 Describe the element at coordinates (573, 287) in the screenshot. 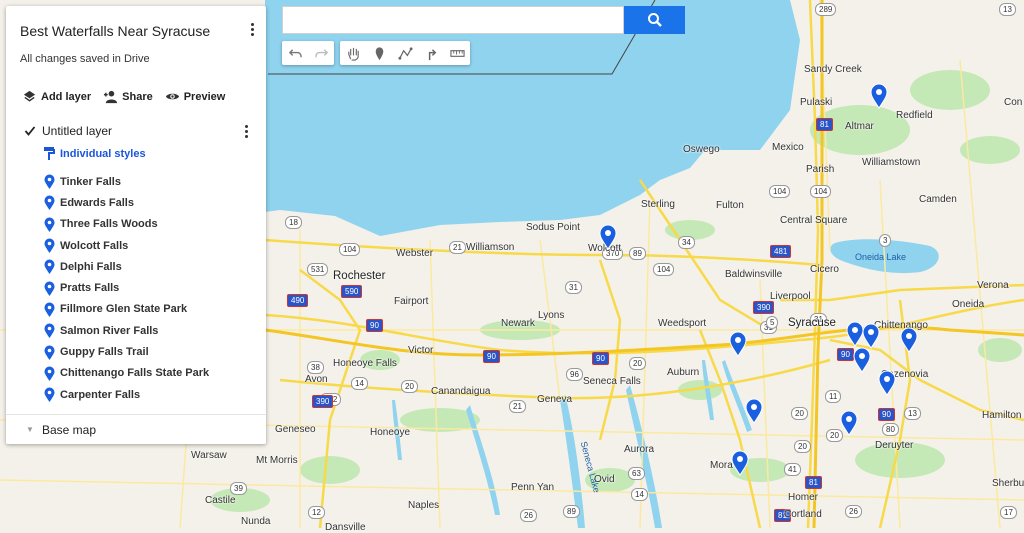

I see `highway-shield: 31` at that location.